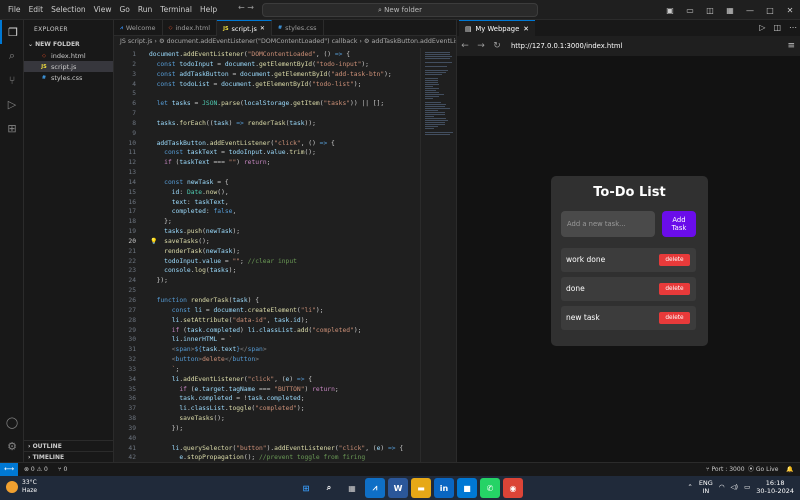 This screenshot has height=500, width=800. What do you see at coordinates (21, 487) in the screenshot?
I see `weather-widget: 33°C Haze` at bounding box center [21, 487].